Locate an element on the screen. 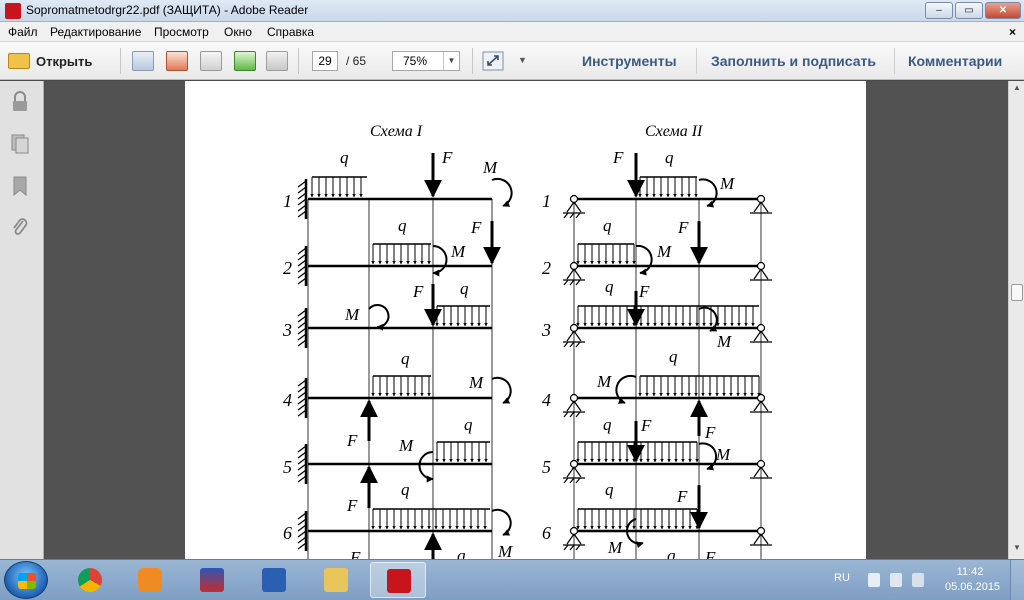  scheme-2-title: Схема II is located at coordinates (674, 131).